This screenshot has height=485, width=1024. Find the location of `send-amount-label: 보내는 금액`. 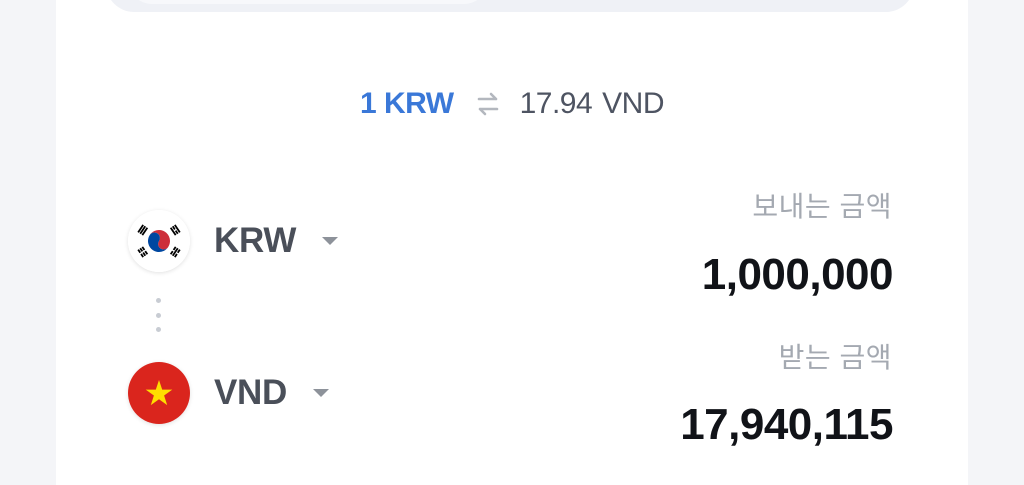

send-amount-label: 보내는 금액 is located at coordinates (822, 206).